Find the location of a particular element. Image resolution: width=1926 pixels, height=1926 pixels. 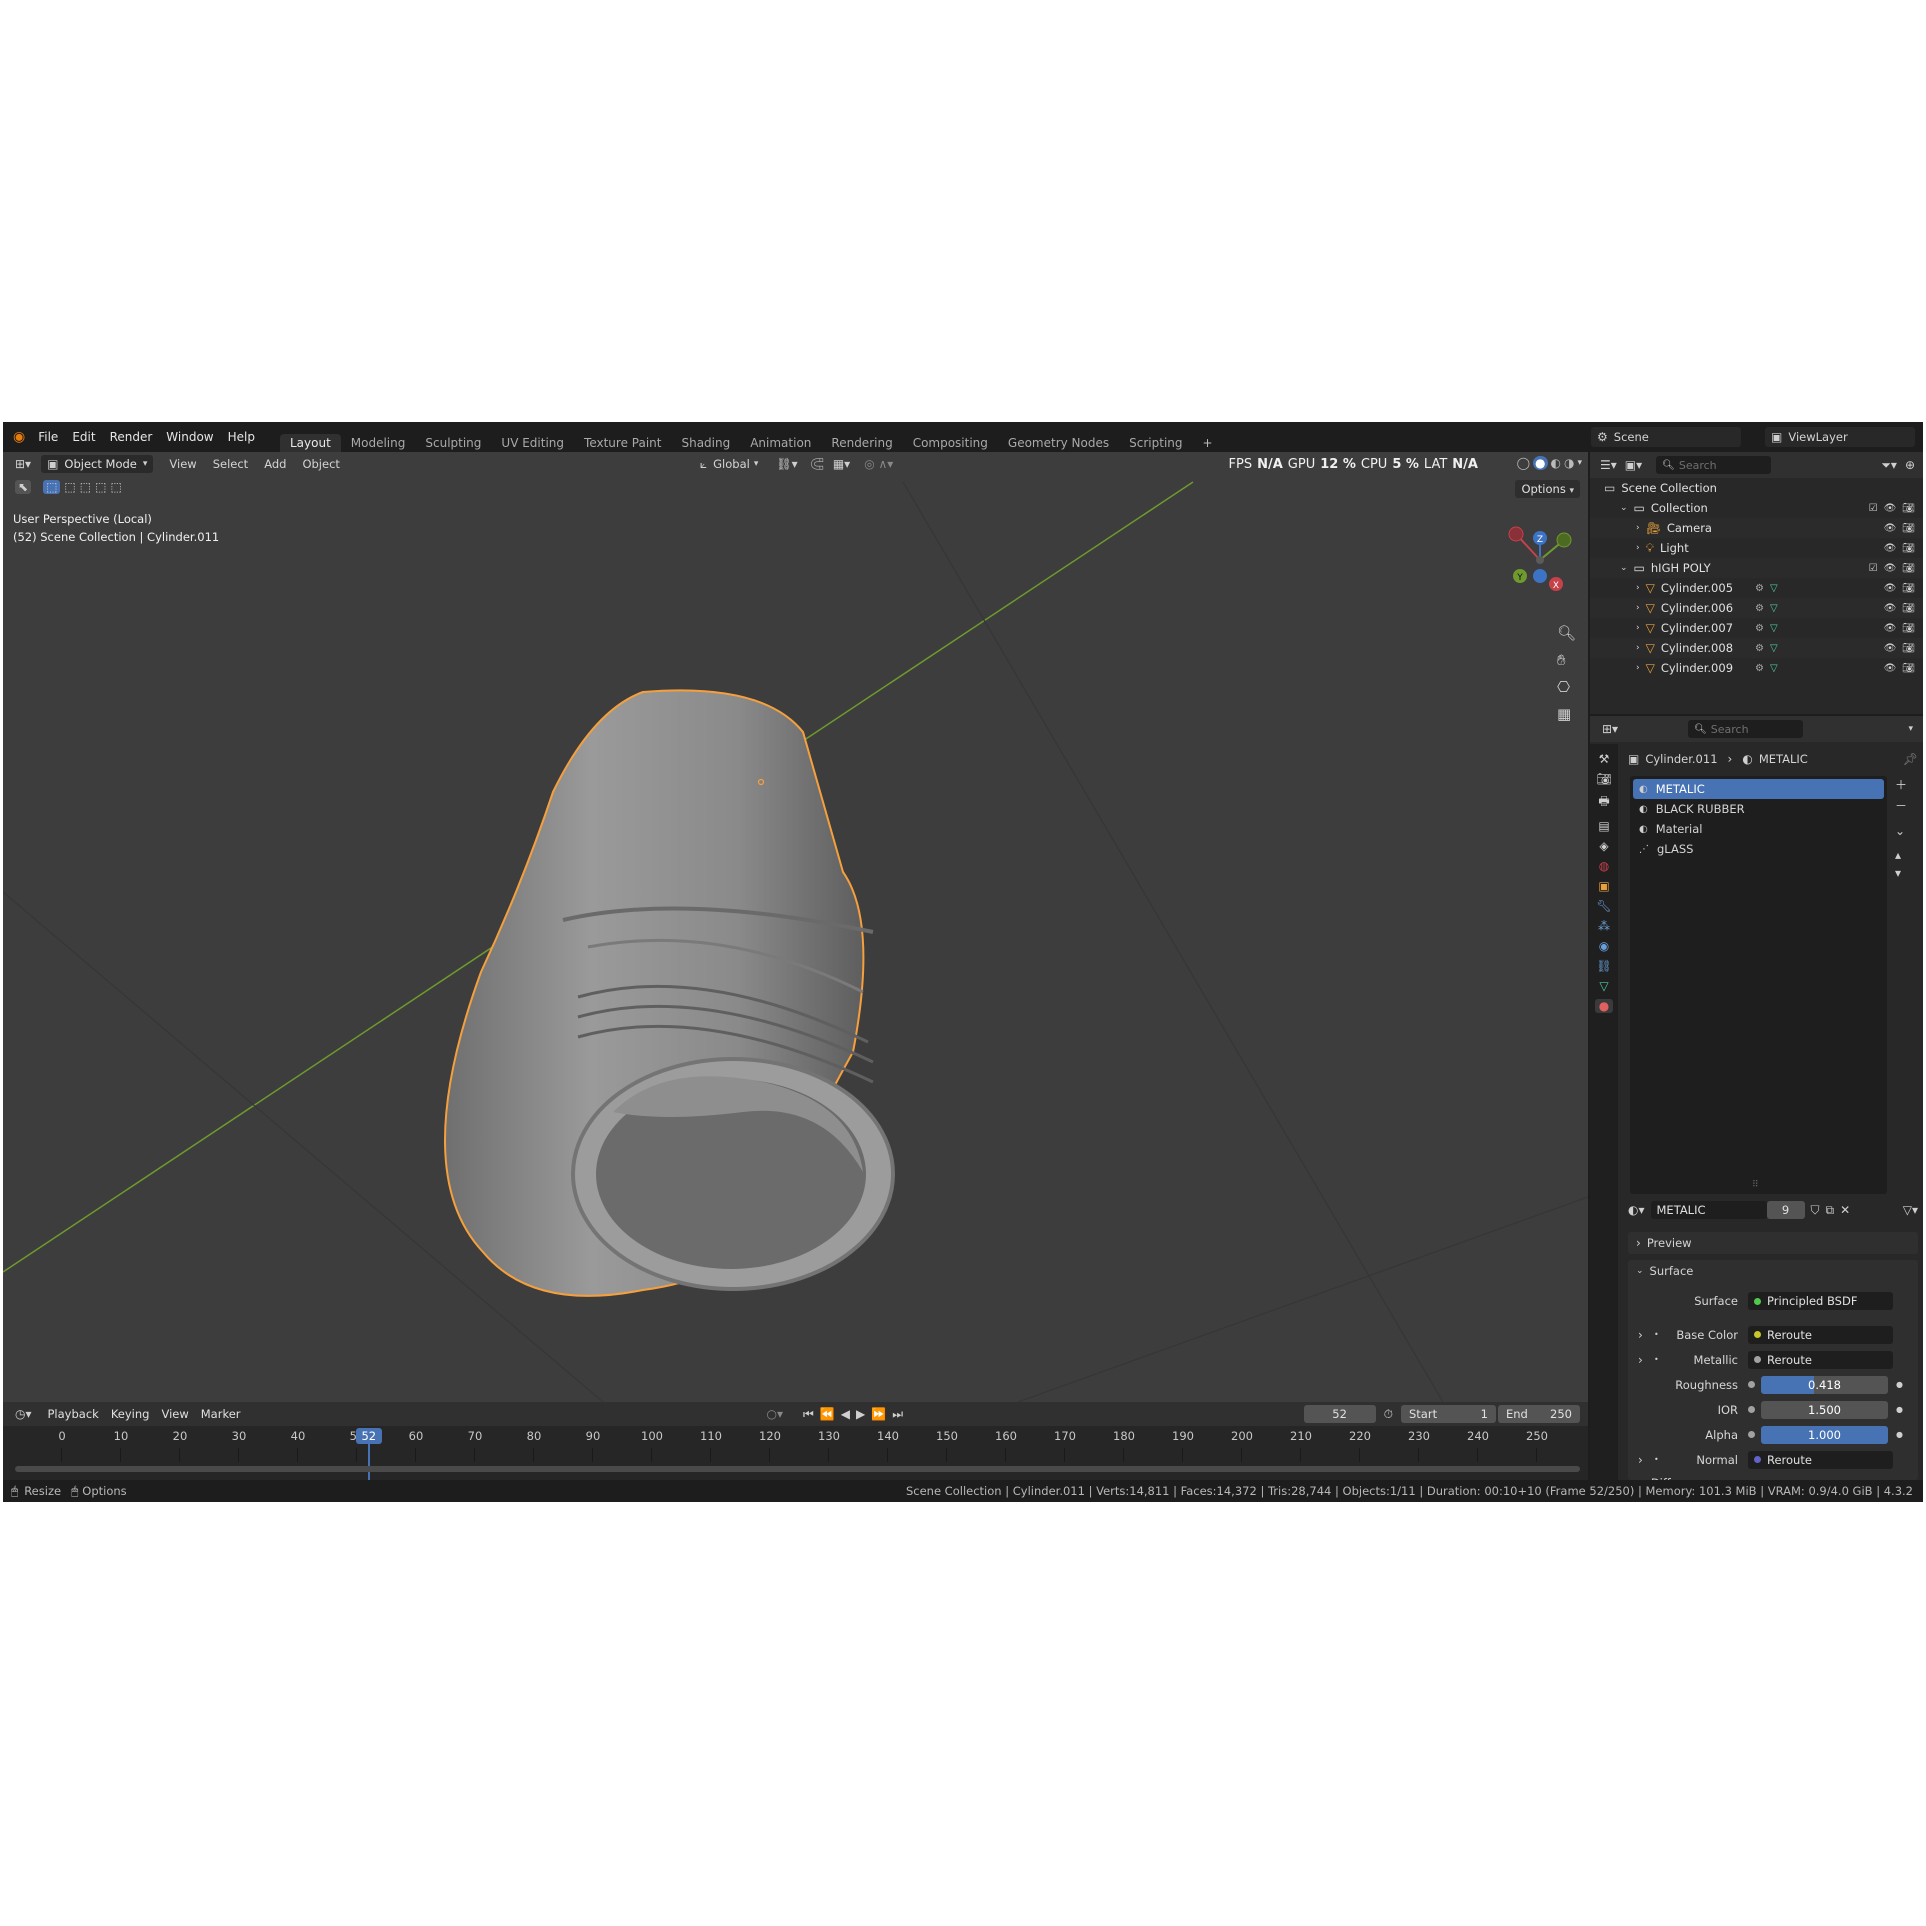

snap-target-icon: ▦▾ is located at coordinates (841, 464).